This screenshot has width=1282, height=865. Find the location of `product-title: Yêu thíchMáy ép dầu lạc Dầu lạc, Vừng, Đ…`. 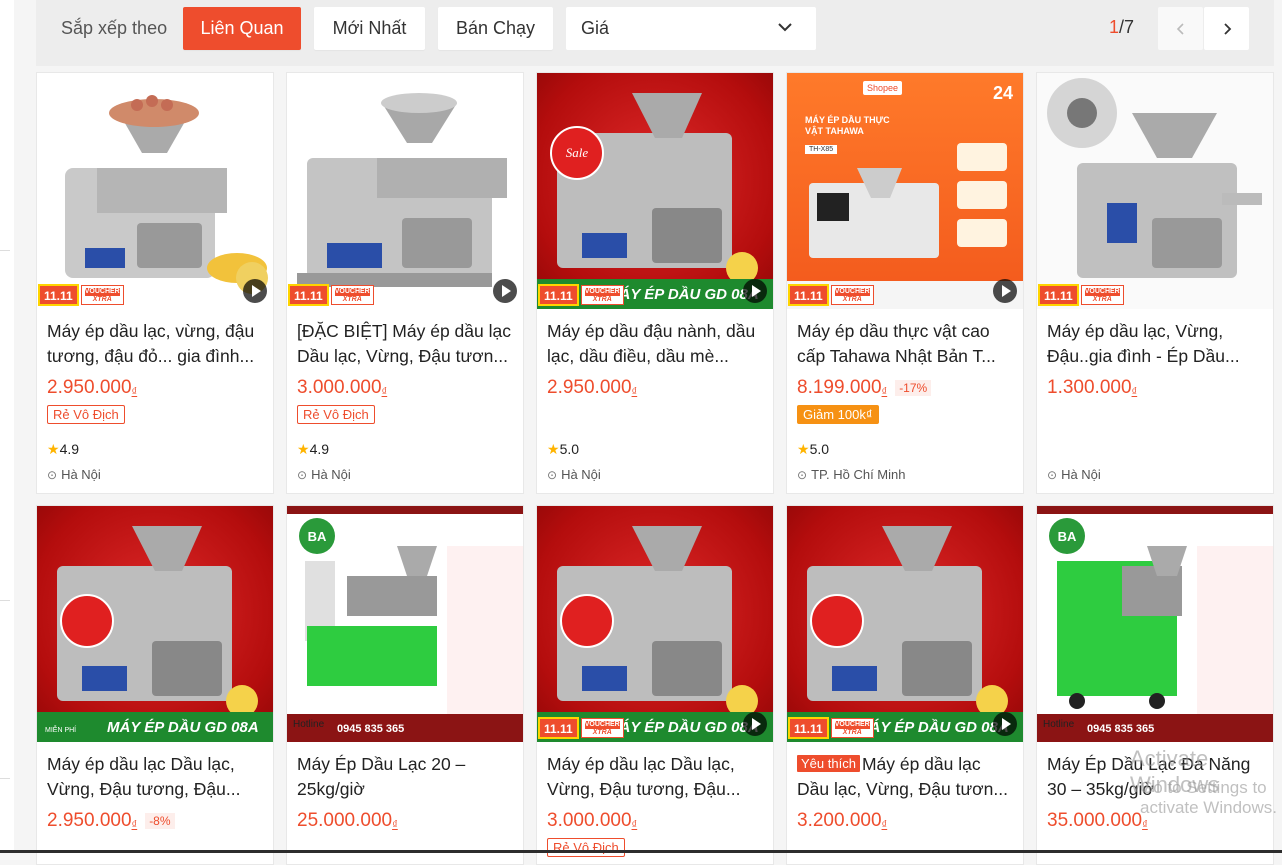

product-title: Yêu thíchMáy ép dầu lạc Dầu lạc, Vừng, Đ… is located at coordinates (905, 777).